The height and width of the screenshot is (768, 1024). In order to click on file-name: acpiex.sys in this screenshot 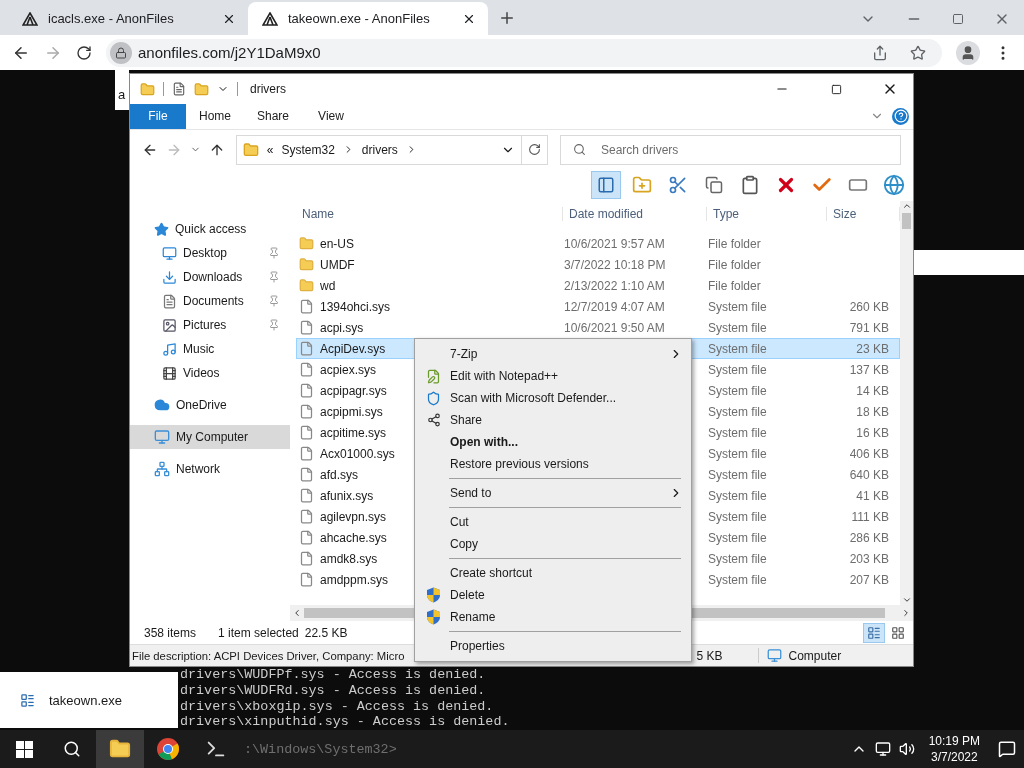, I will do `click(348, 369)`.